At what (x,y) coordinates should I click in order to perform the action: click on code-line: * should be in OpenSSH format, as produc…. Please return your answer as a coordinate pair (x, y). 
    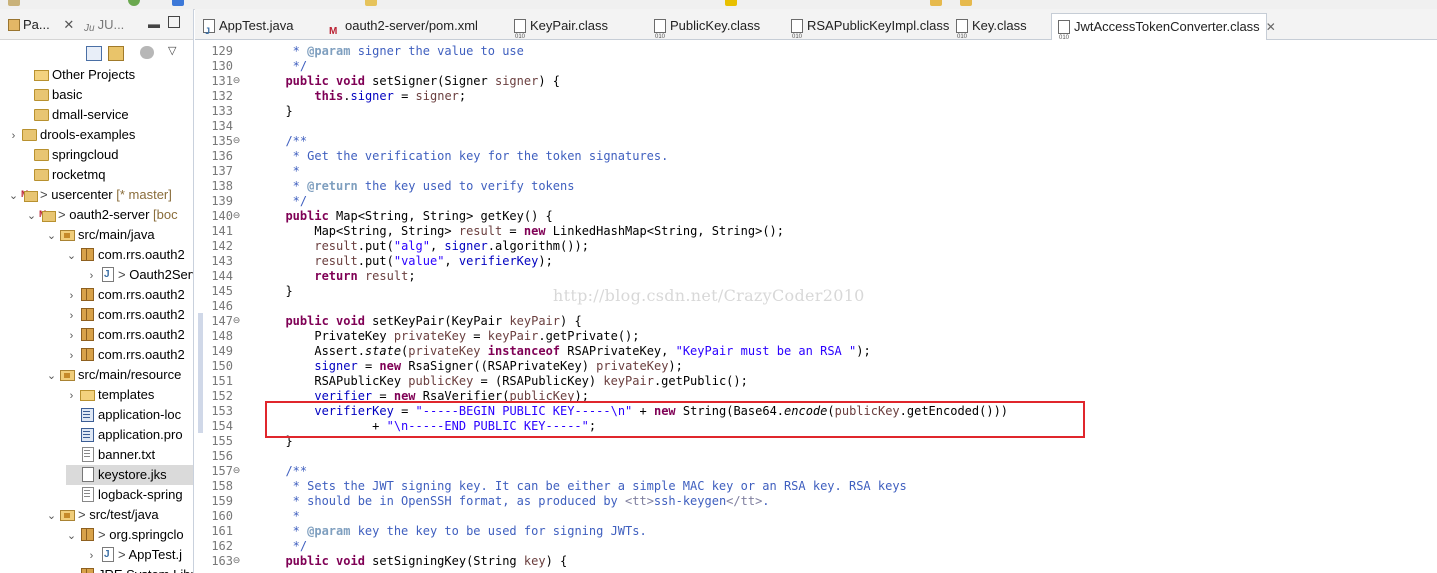
    Looking at the image, I should click on (520, 501).